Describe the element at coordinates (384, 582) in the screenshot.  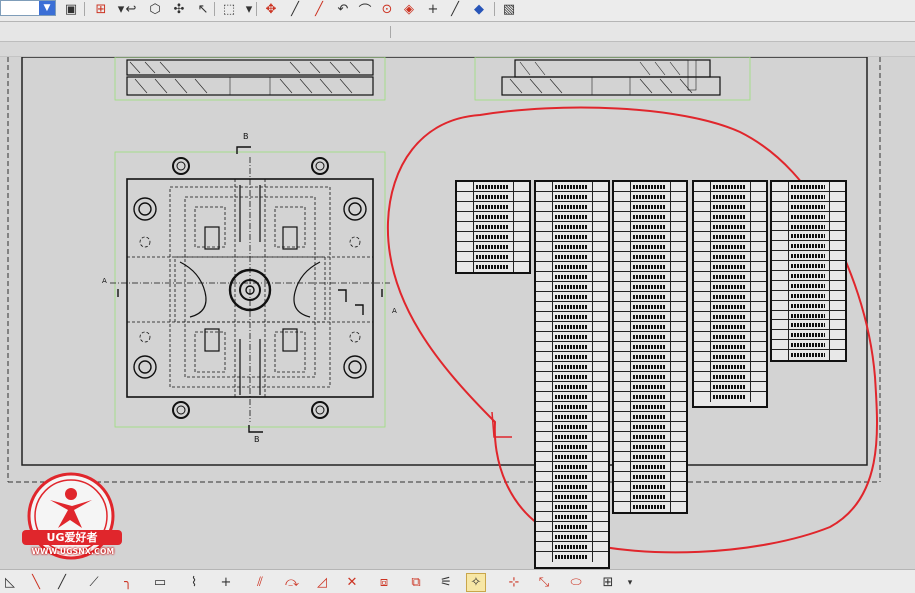
I see `mirror-icon: ⧈` at that location.